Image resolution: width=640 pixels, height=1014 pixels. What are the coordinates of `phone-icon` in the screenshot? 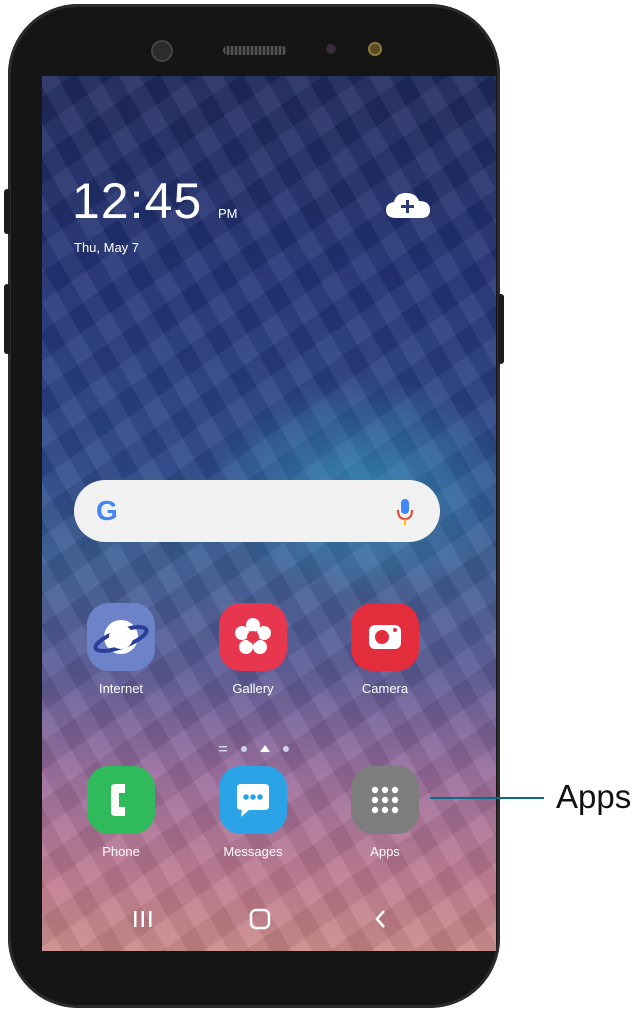 It's located at (121, 800).